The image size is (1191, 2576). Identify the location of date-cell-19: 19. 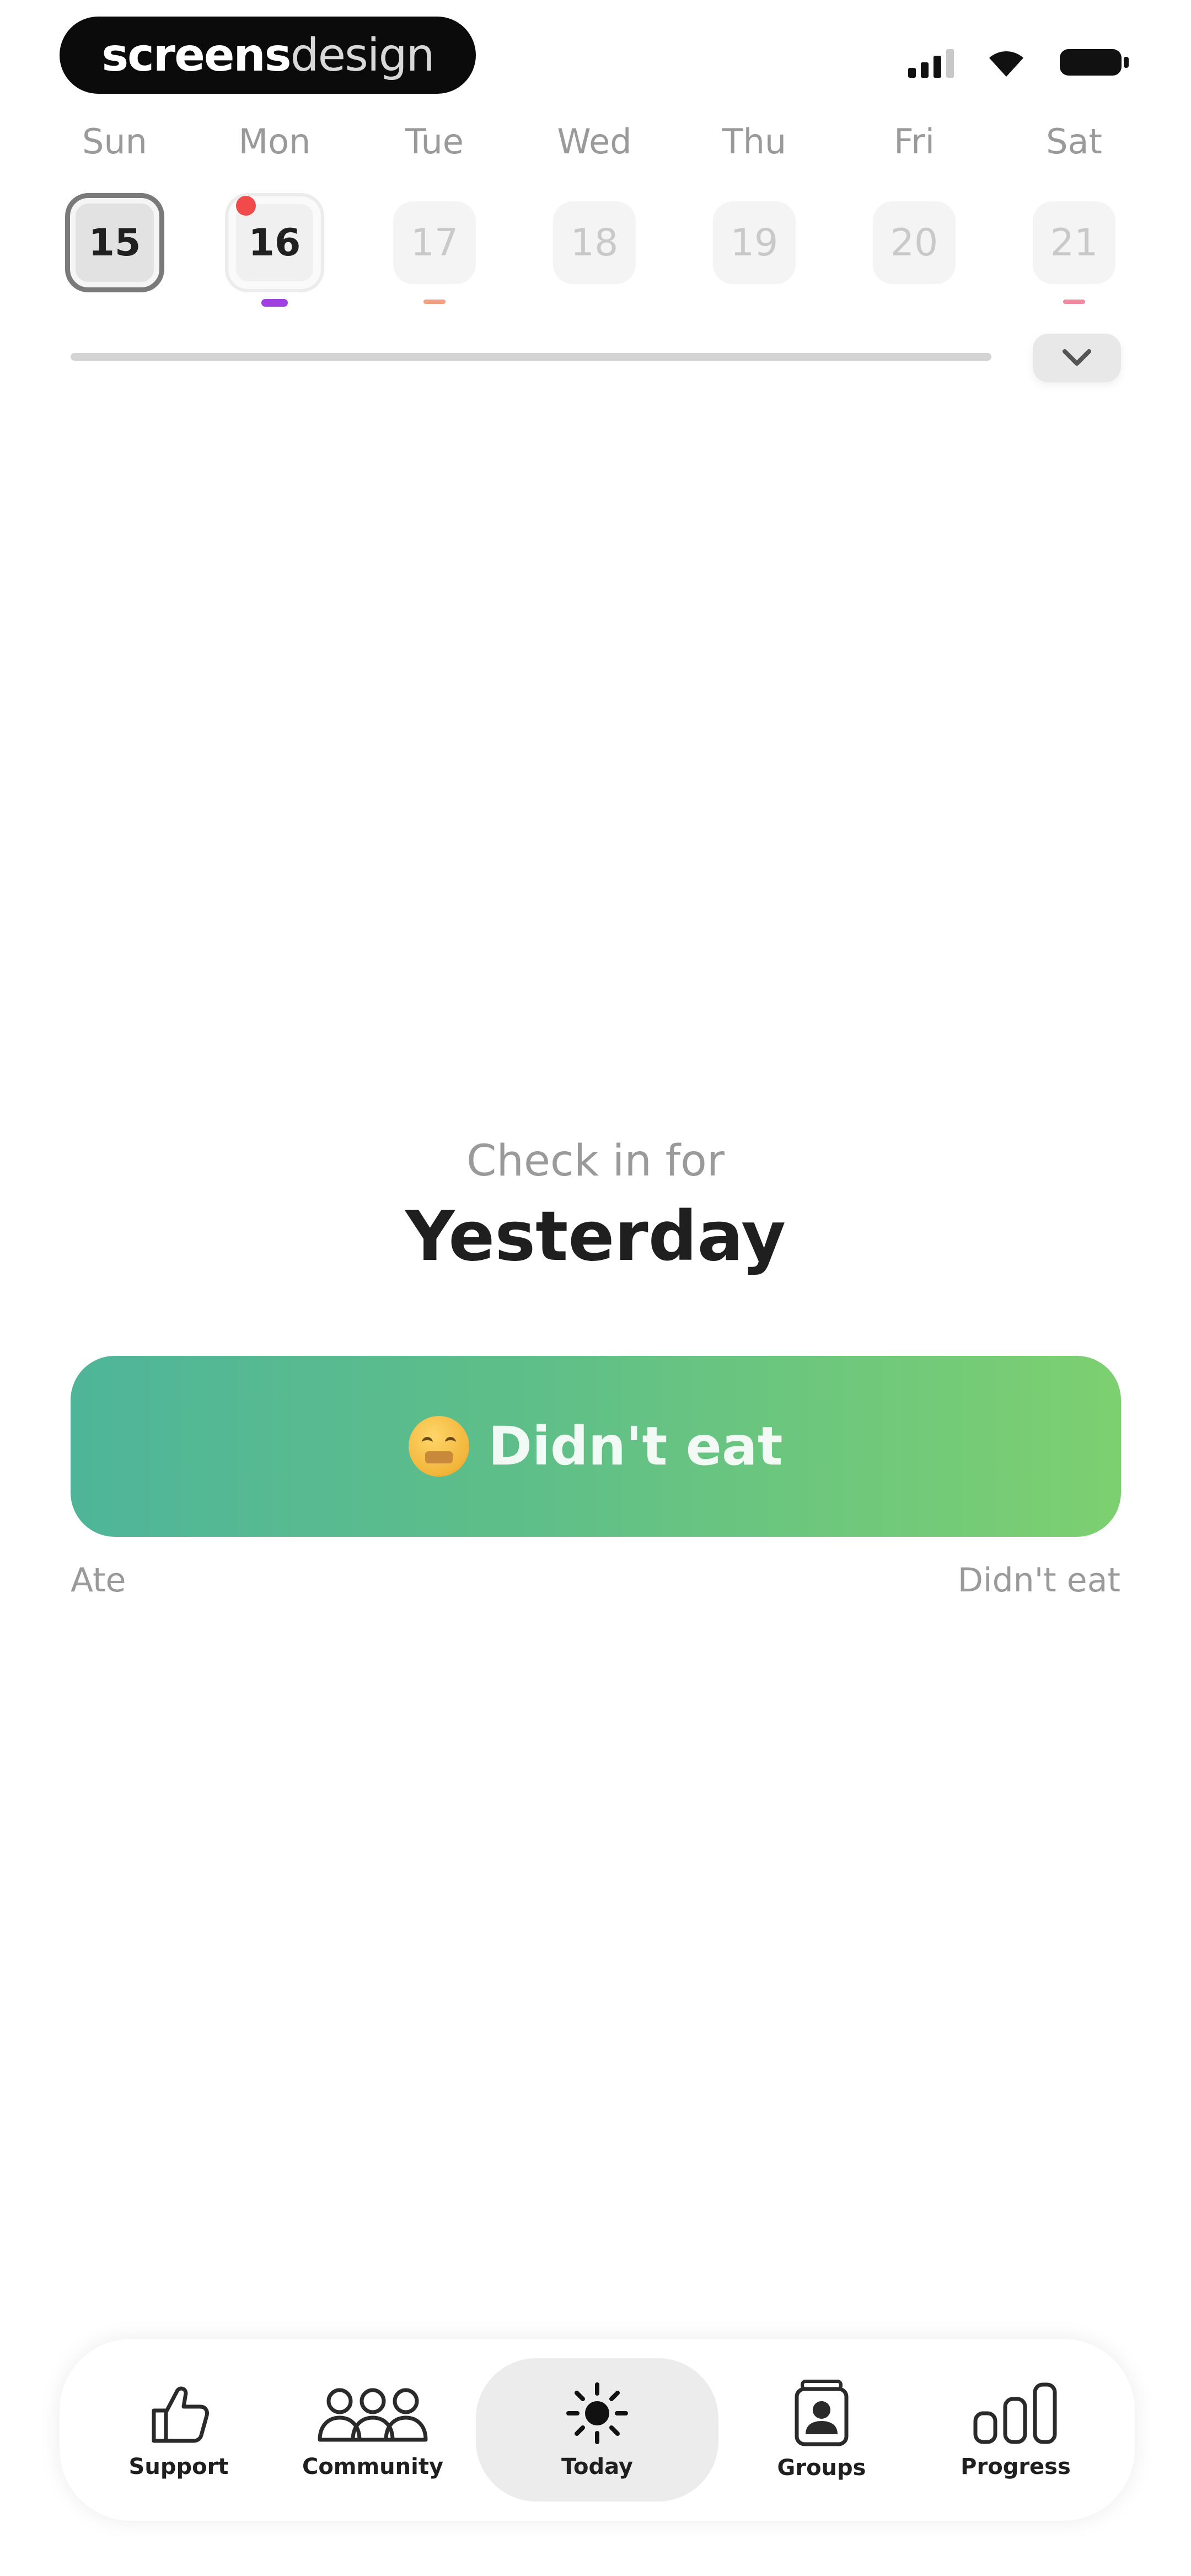
(754, 250).